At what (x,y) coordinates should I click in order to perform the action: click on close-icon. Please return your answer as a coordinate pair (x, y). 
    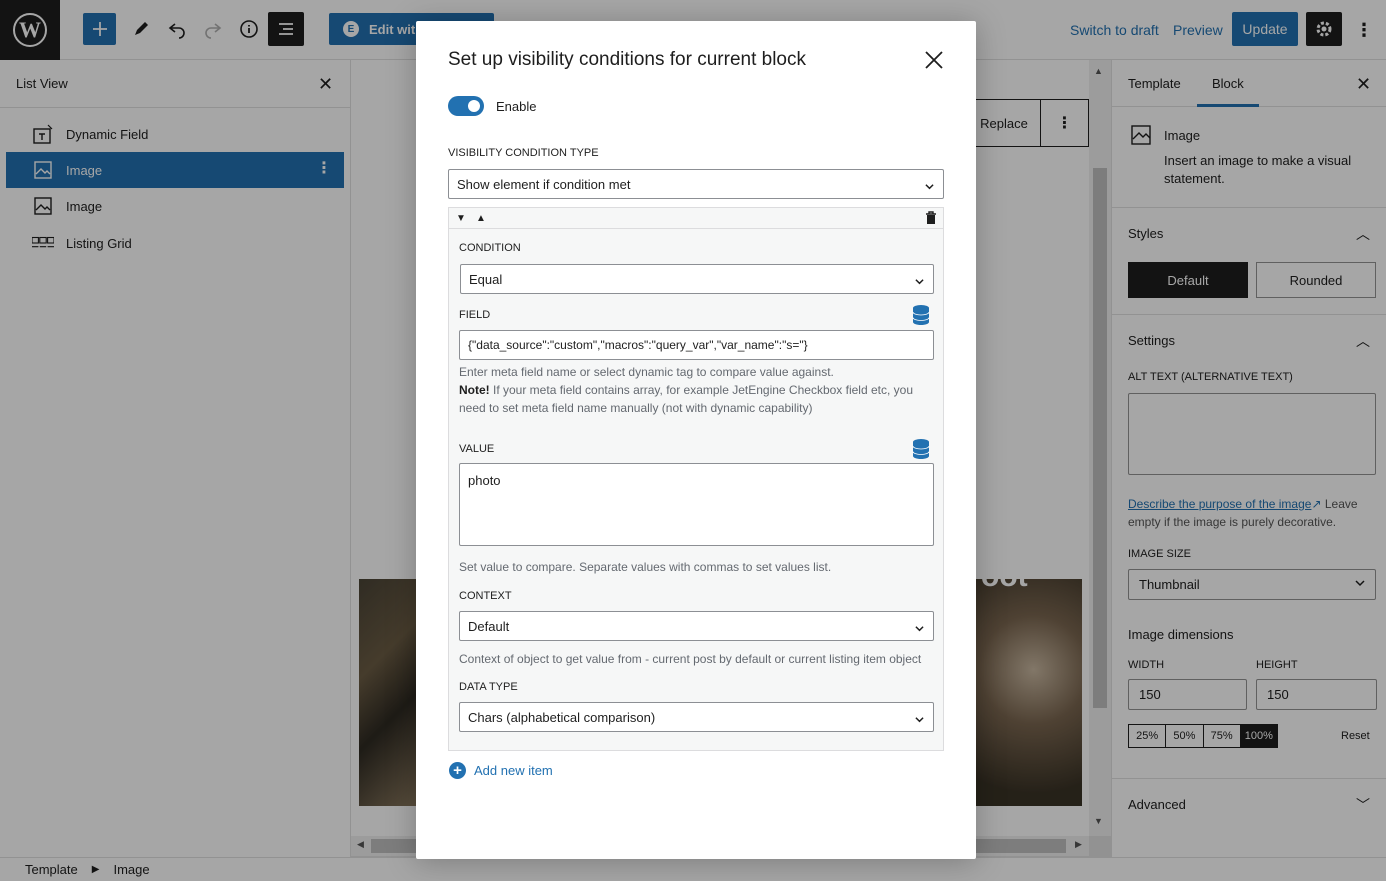
    Looking at the image, I should click on (934, 60).